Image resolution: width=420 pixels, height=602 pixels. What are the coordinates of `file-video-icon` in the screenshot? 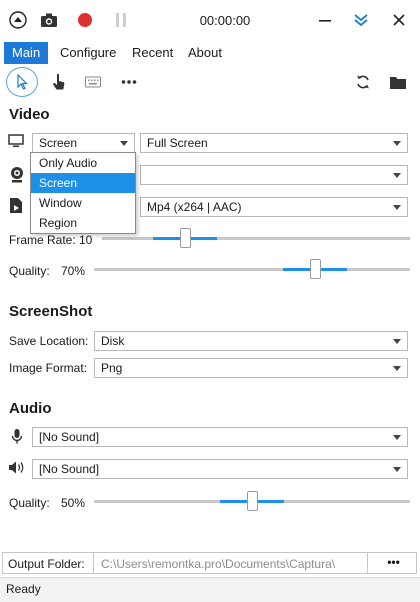 It's located at (18, 206).